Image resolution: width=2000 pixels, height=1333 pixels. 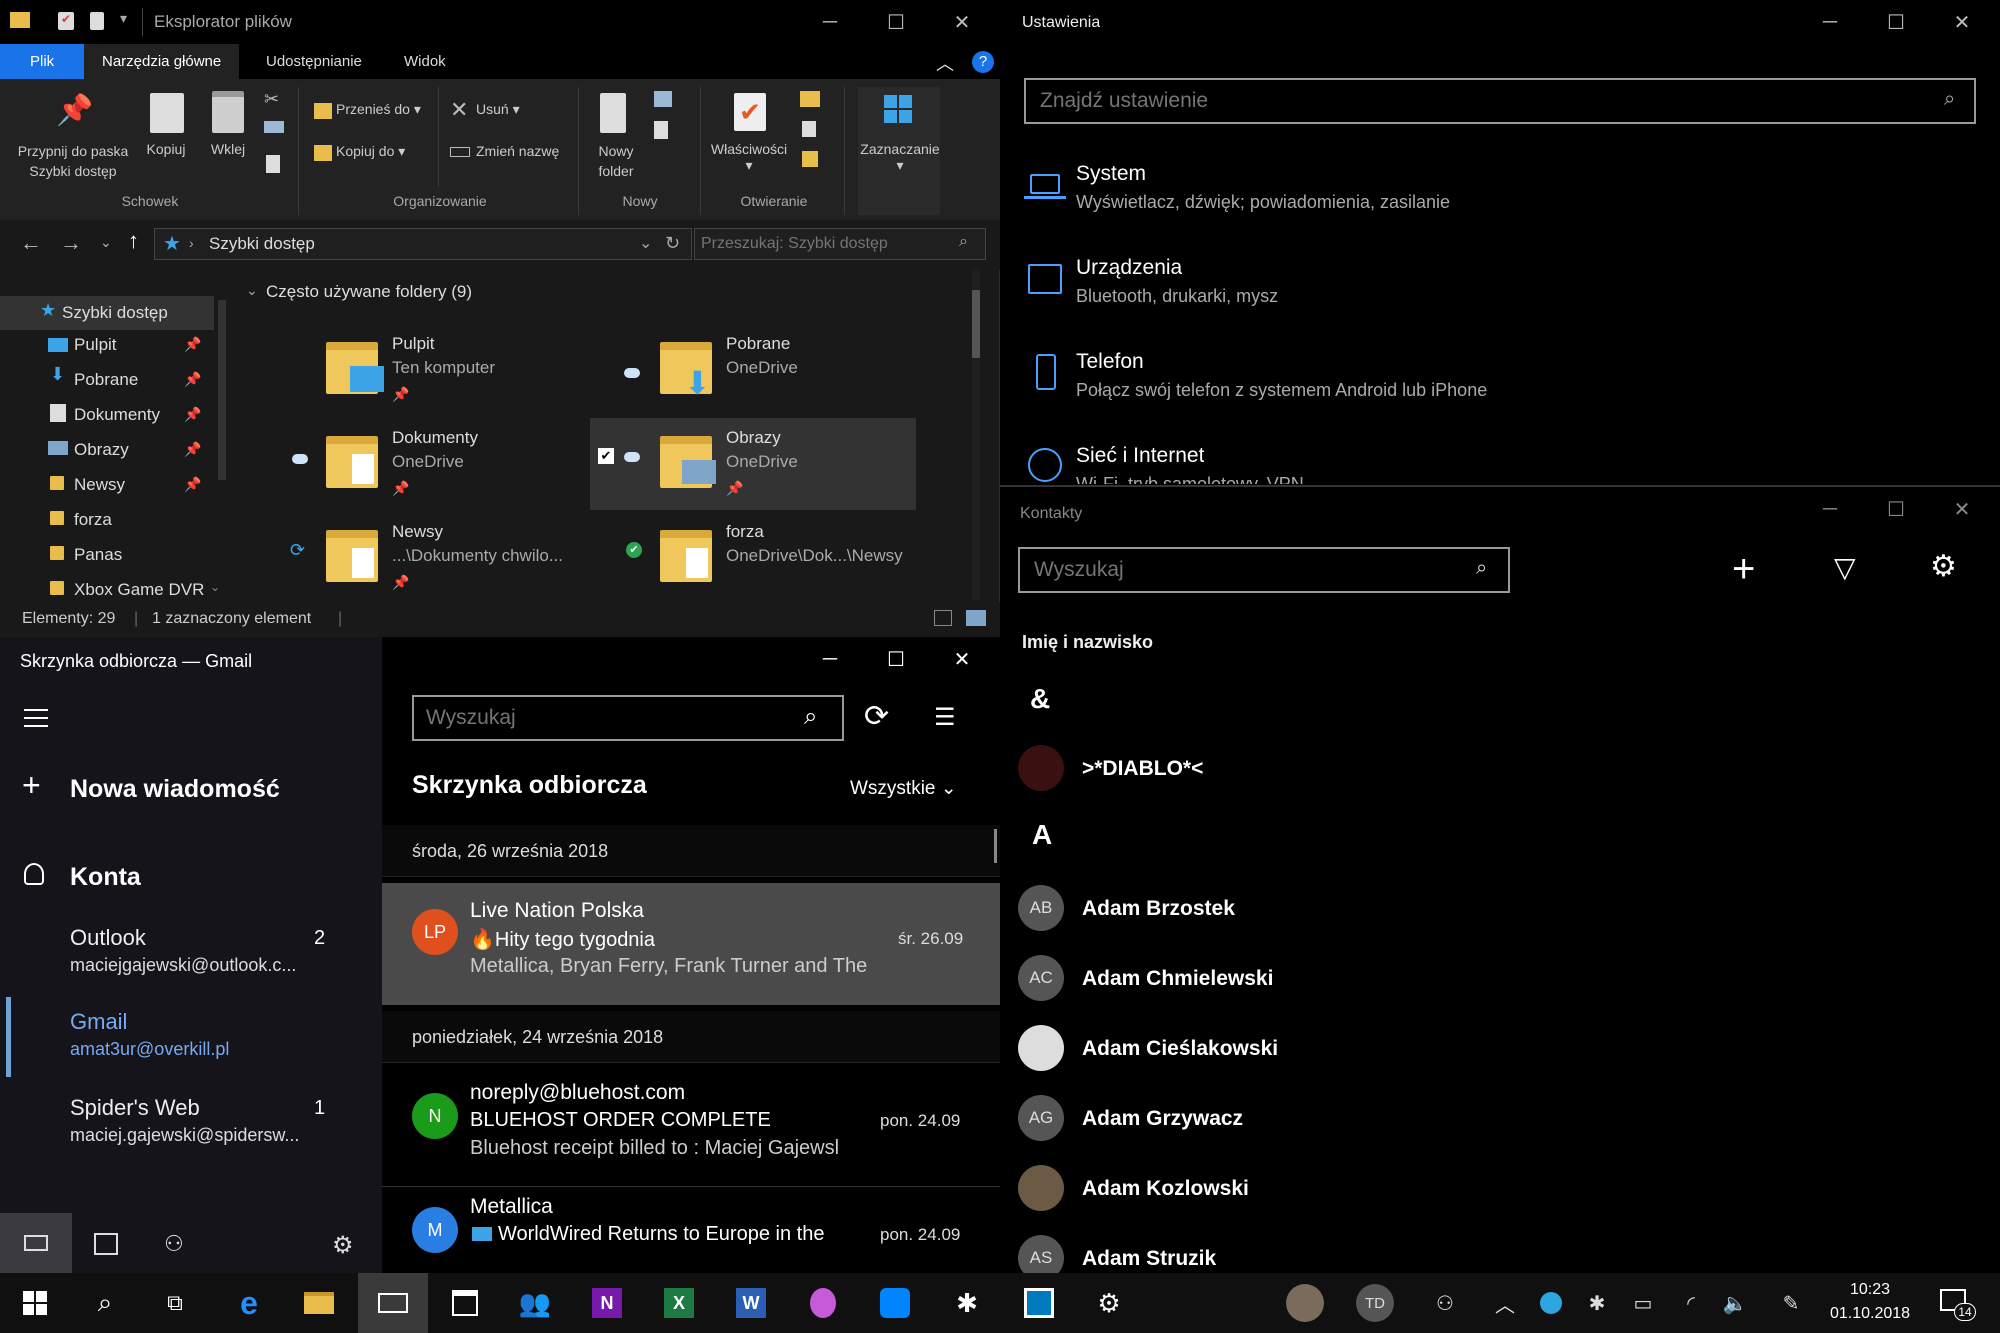 What do you see at coordinates (661, 130) in the screenshot?
I see `easy-access-icon` at bounding box center [661, 130].